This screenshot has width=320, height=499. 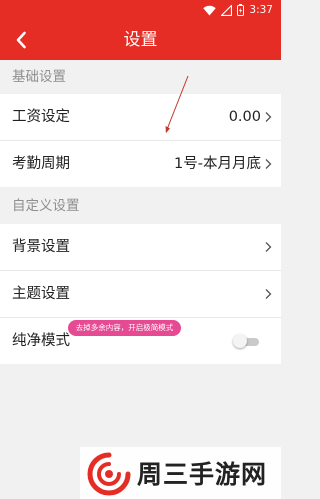 I want to click on watermark: 周三手游网, so click(x=180, y=473).